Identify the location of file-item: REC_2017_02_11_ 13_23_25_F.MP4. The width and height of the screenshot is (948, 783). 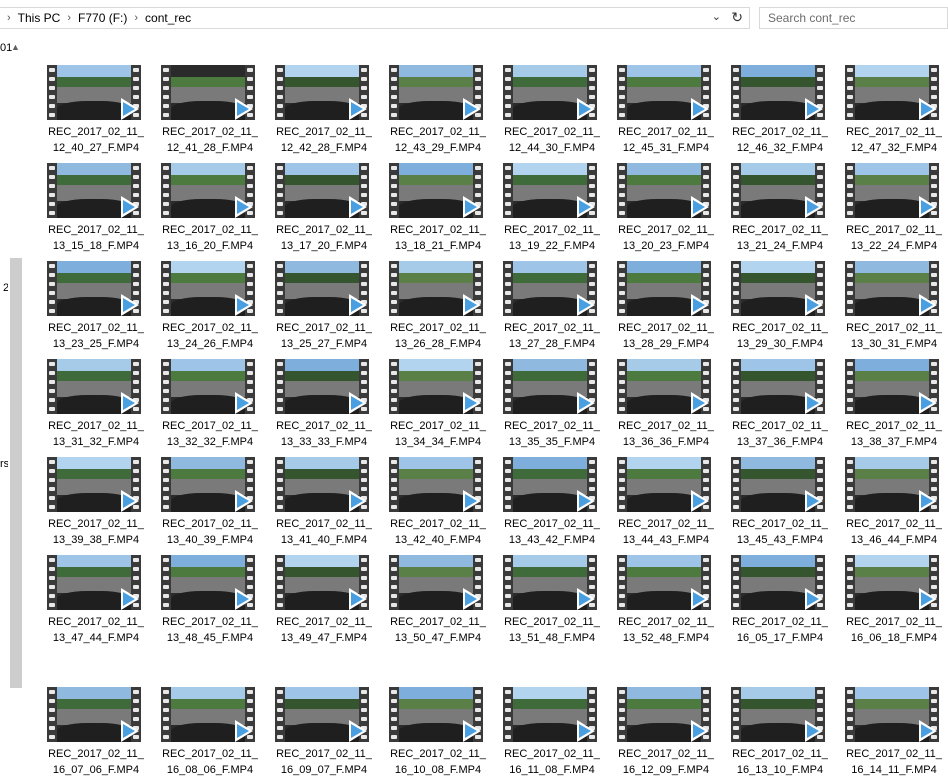
(99, 303).